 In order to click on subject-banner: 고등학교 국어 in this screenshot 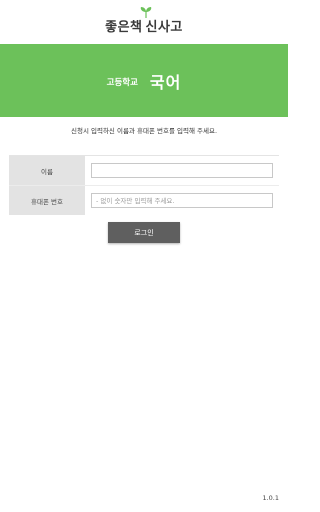, I will do `click(144, 80)`.